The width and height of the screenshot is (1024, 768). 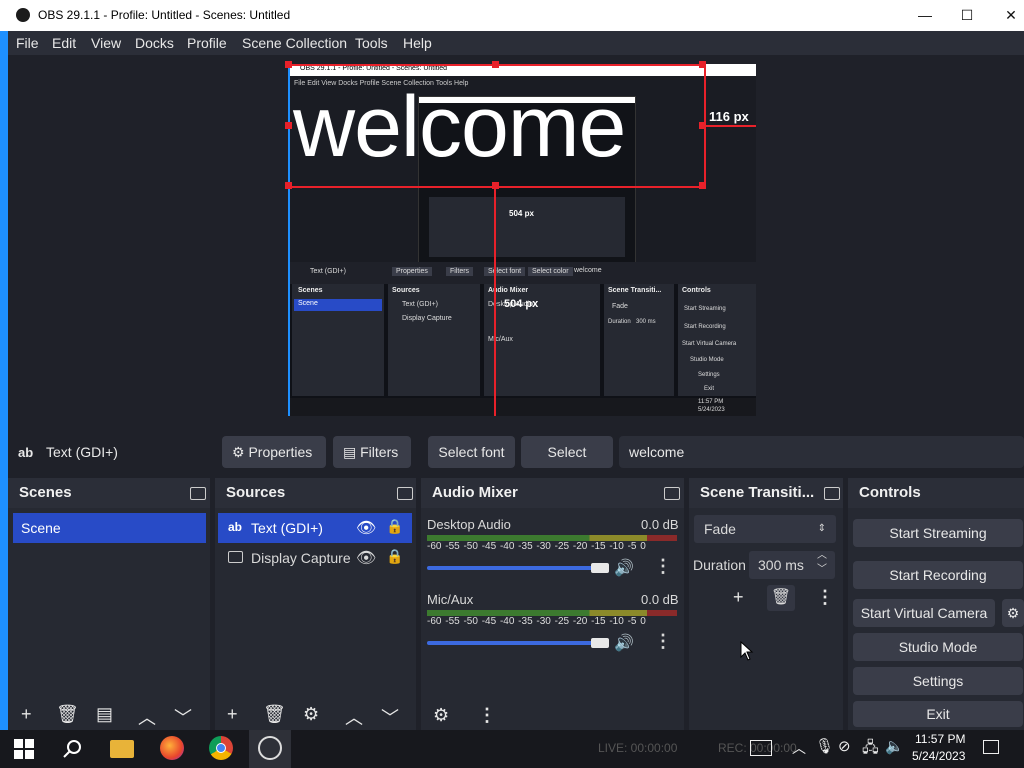 I want to click on nested-ctl-4: Studio Mode, so click(x=707, y=360).